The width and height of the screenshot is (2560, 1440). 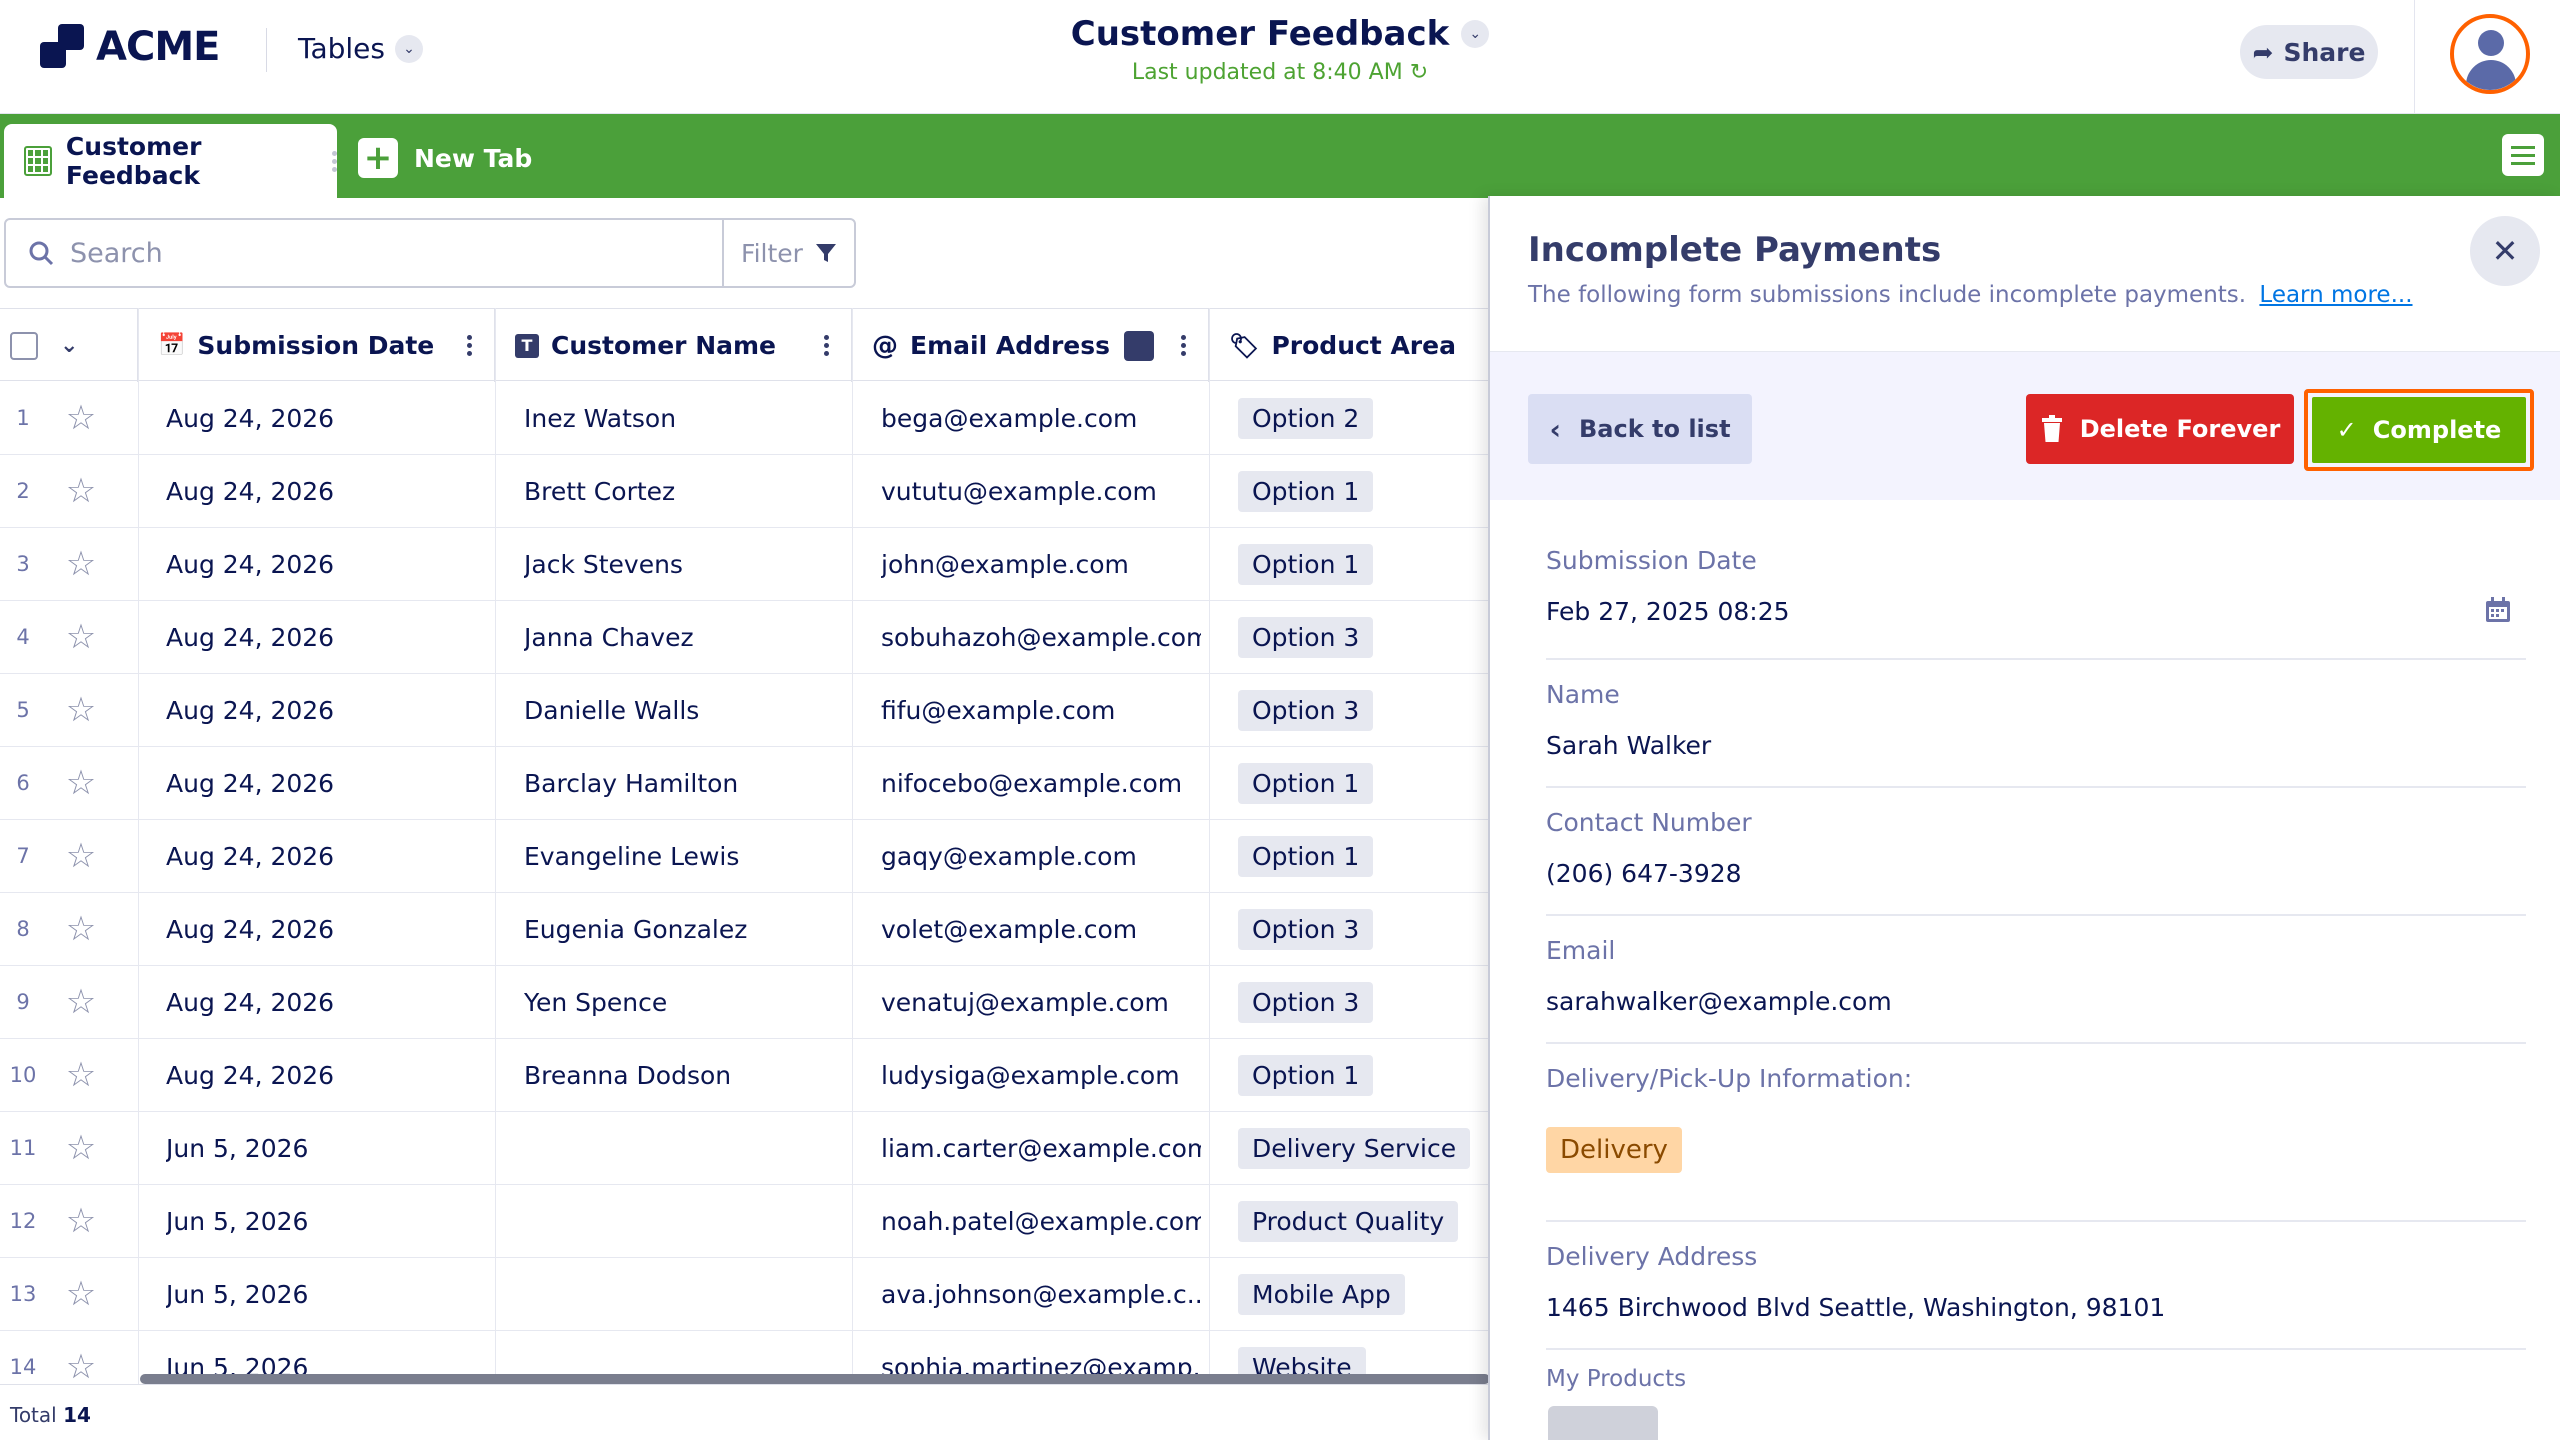 What do you see at coordinates (684, 564) in the screenshot?
I see `customer-name-cell: Jack Stevens` at bounding box center [684, 564].